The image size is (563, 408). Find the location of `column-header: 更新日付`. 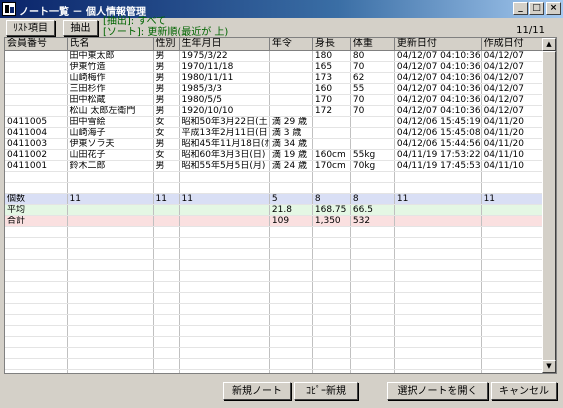

column-header: 更新日付 is located at coordinates (438, 44).